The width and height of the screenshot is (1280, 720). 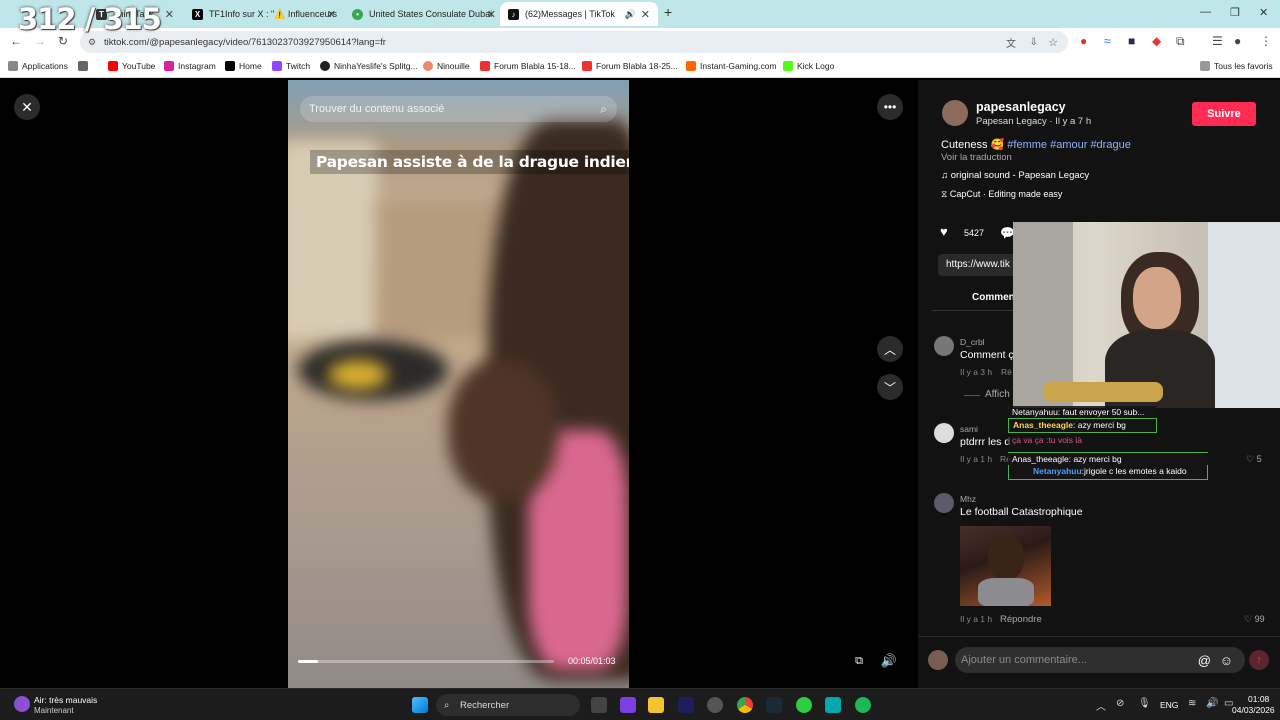 I want to click on tab-tf1info: X TF1Info sur X : "⚠️ Influenceurs ✕, so click(x=264, y=14).